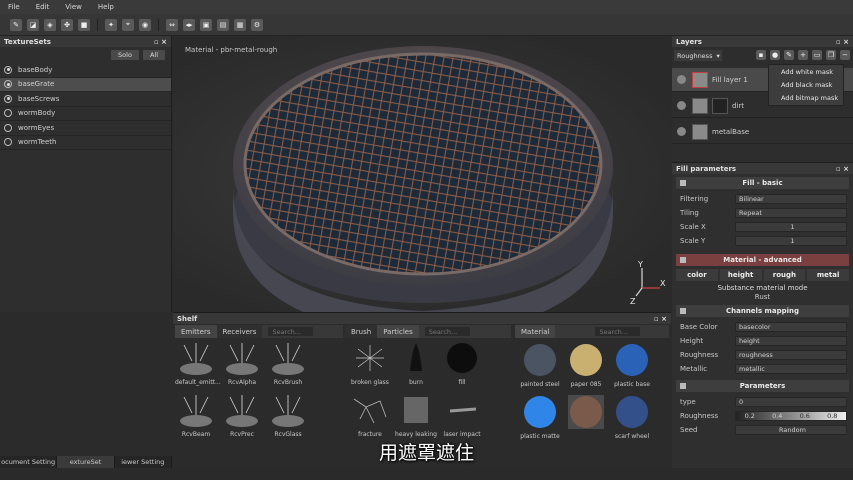  Describe the element at coordinates (789, 55) in the screenshot. I see `brush-layer-icon: ✎` at that location.